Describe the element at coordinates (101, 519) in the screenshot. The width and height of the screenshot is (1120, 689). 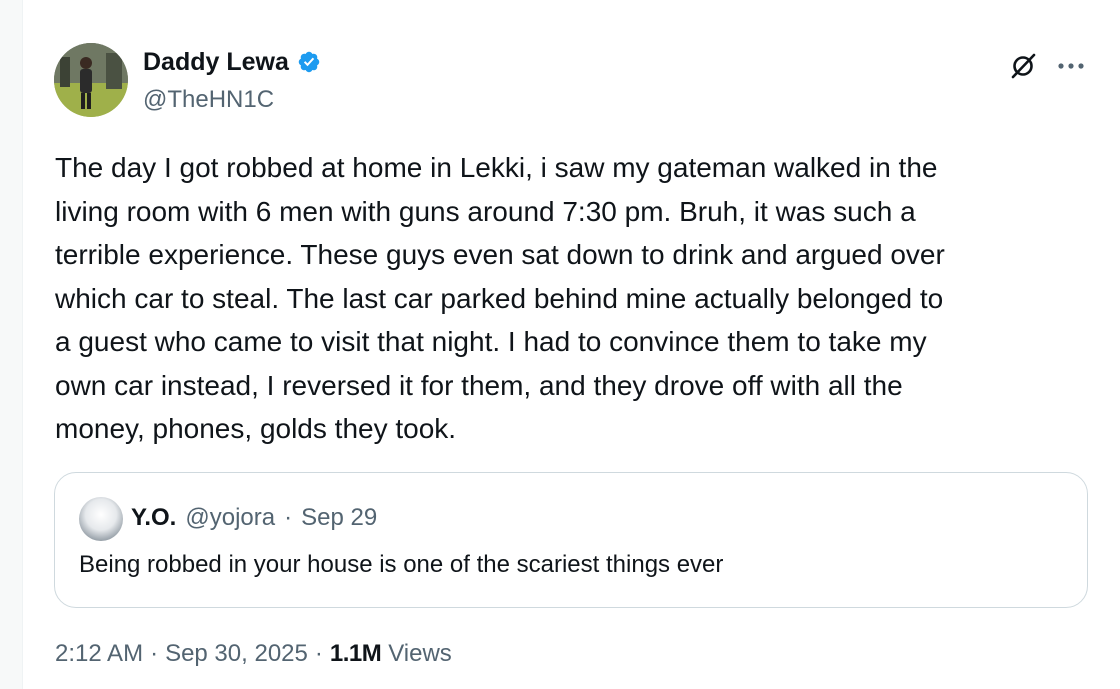
I see `quote-author-avatar` at that location.